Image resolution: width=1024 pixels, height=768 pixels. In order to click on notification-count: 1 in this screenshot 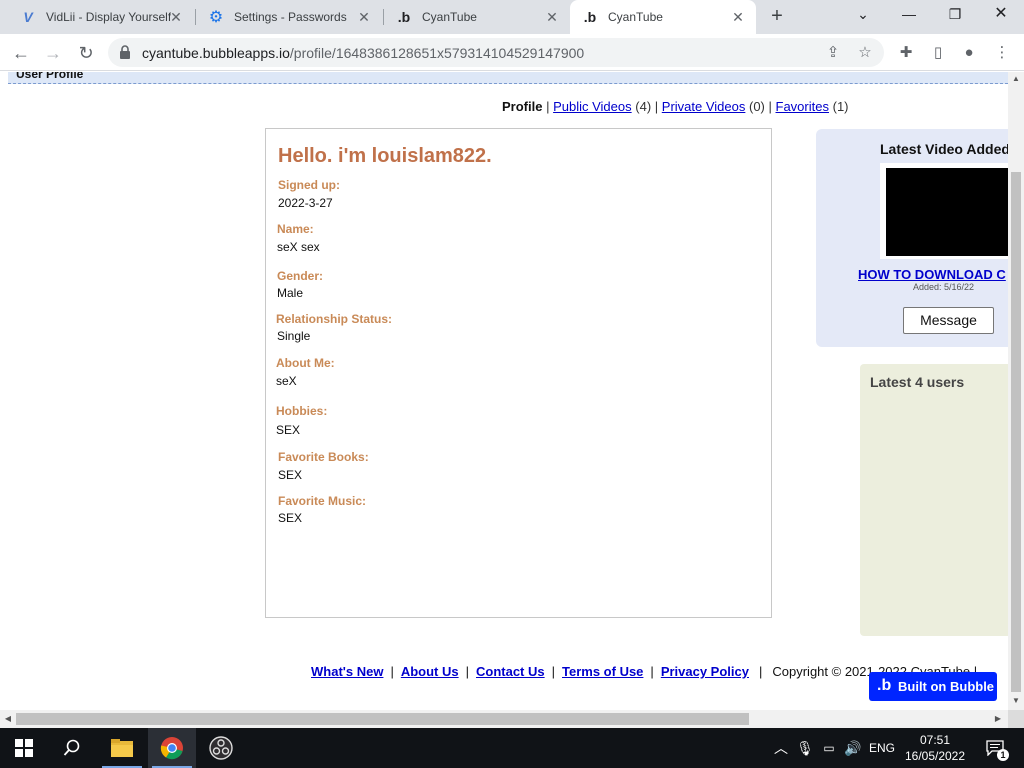, I will do `click(1003, 755)`.